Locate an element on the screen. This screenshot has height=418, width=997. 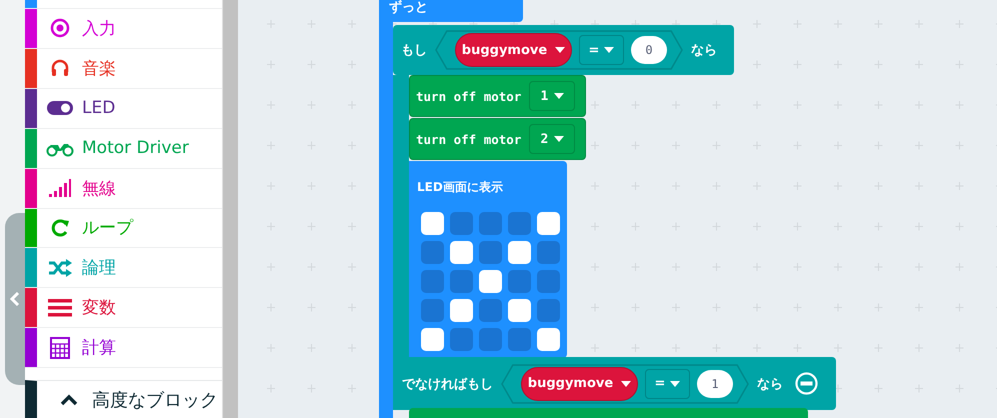
toolbox-category: 計算 is located at coordinates (123, 348).